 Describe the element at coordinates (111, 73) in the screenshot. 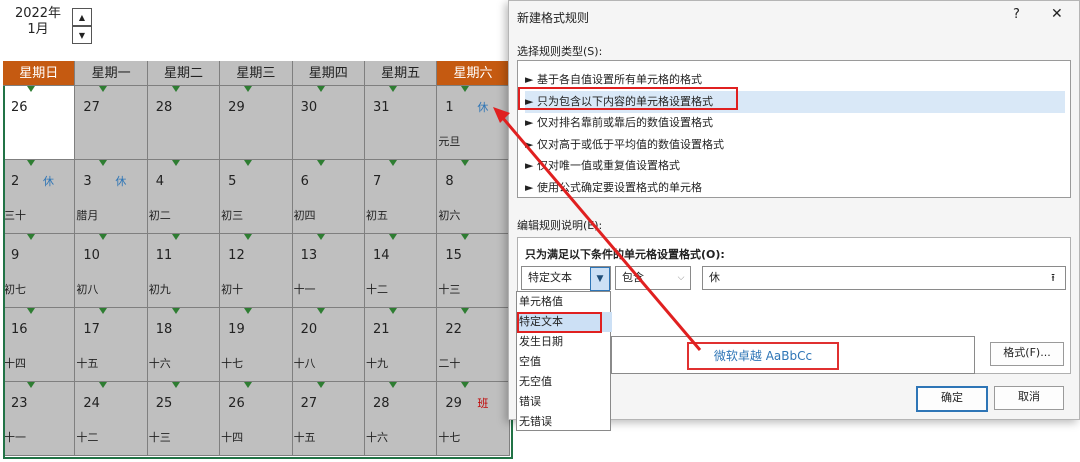

I see `weekday-header-cell: 星期一` at that location.